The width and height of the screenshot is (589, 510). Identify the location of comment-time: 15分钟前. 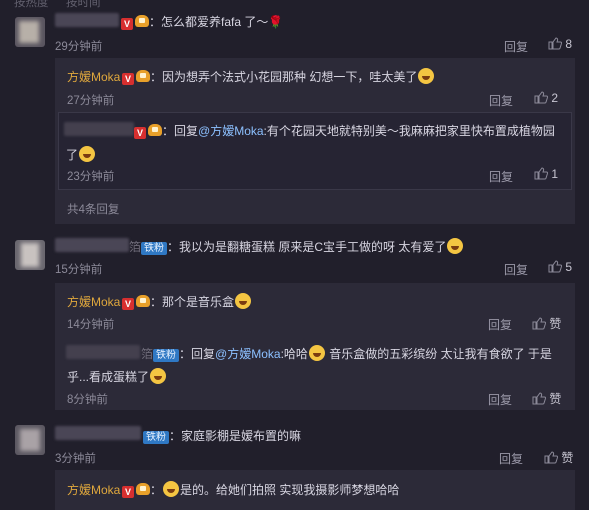
(79, 270).